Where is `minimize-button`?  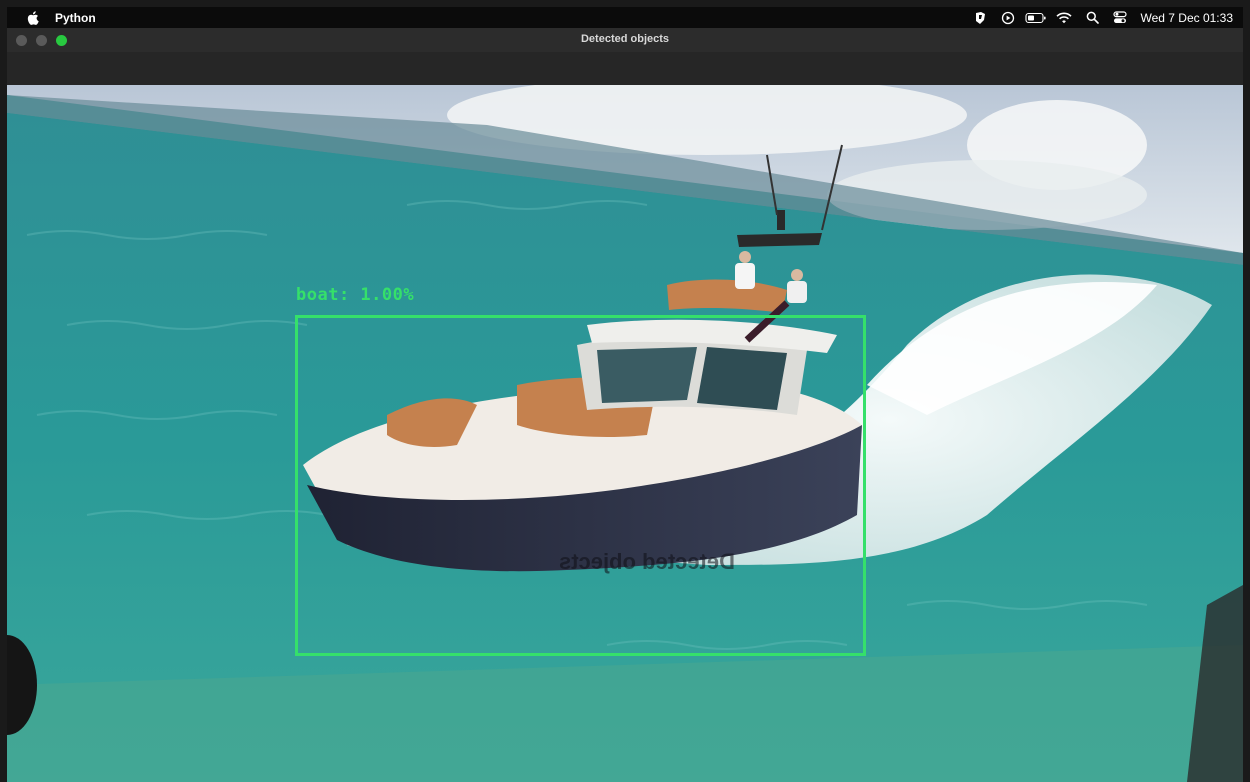 minimize-button is located at coordinates (41, 40).